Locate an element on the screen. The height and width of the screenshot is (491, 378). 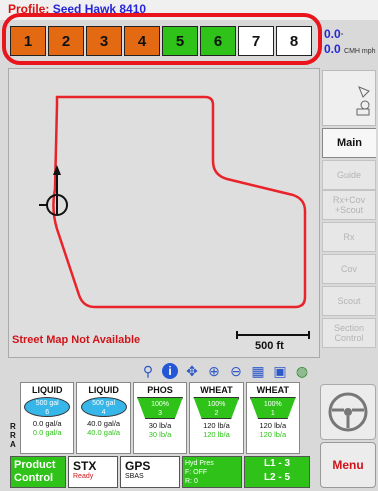
bin-name: PHOS is located at coordinates (160, 390).